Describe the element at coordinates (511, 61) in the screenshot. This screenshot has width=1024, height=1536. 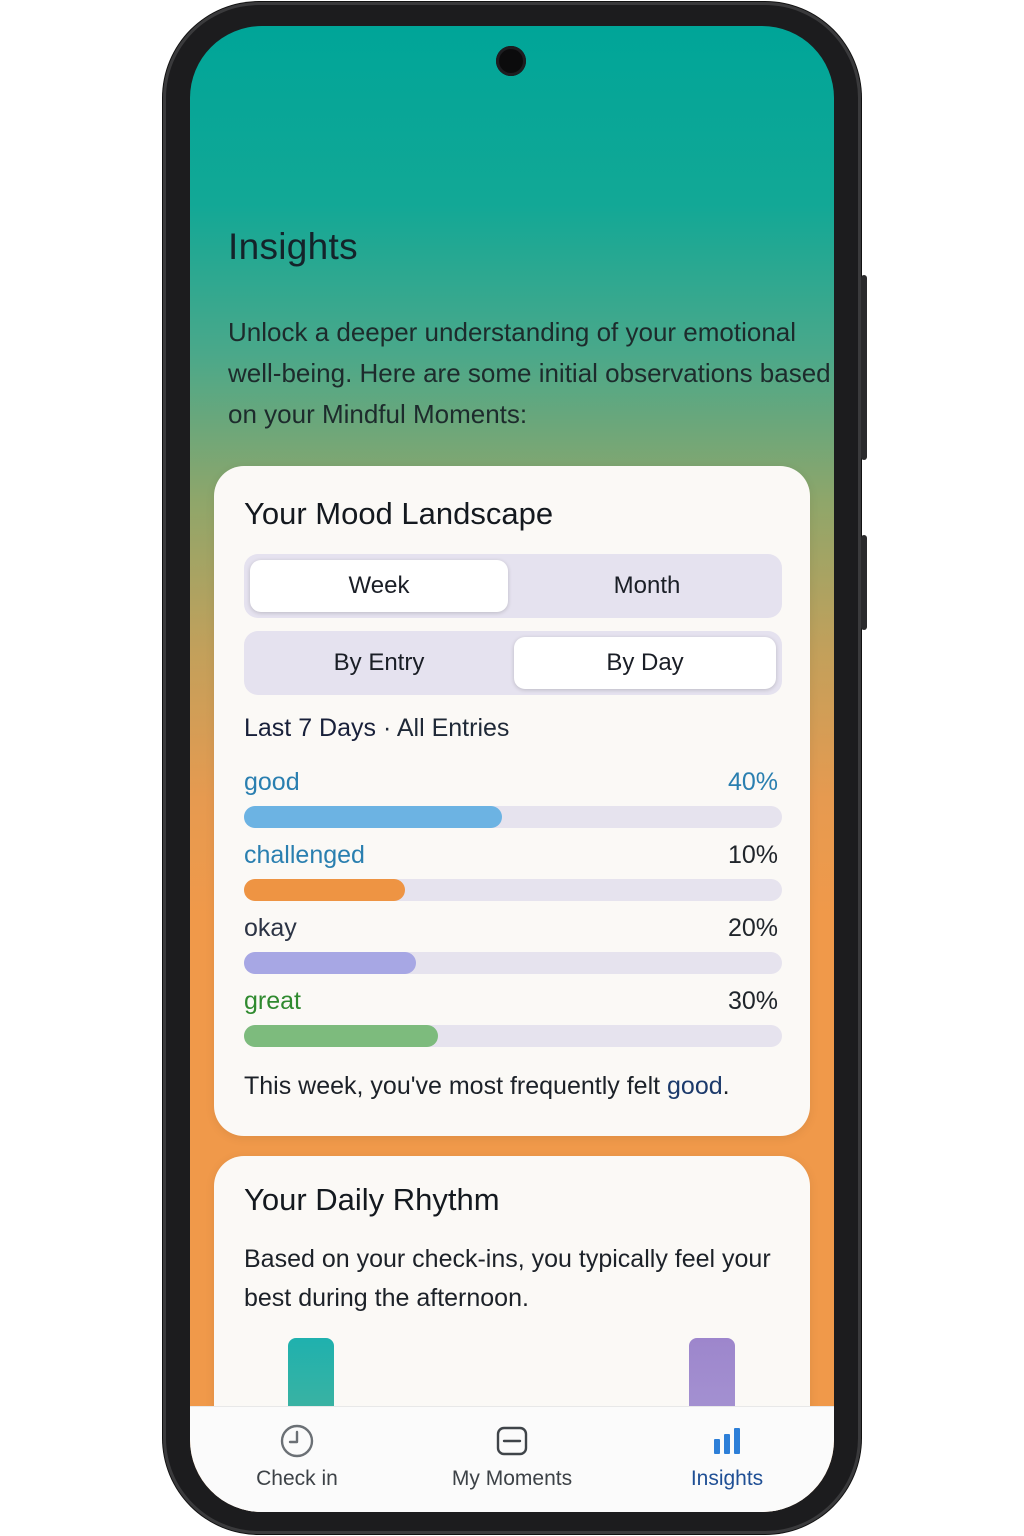
I see `front-camera` at that location.